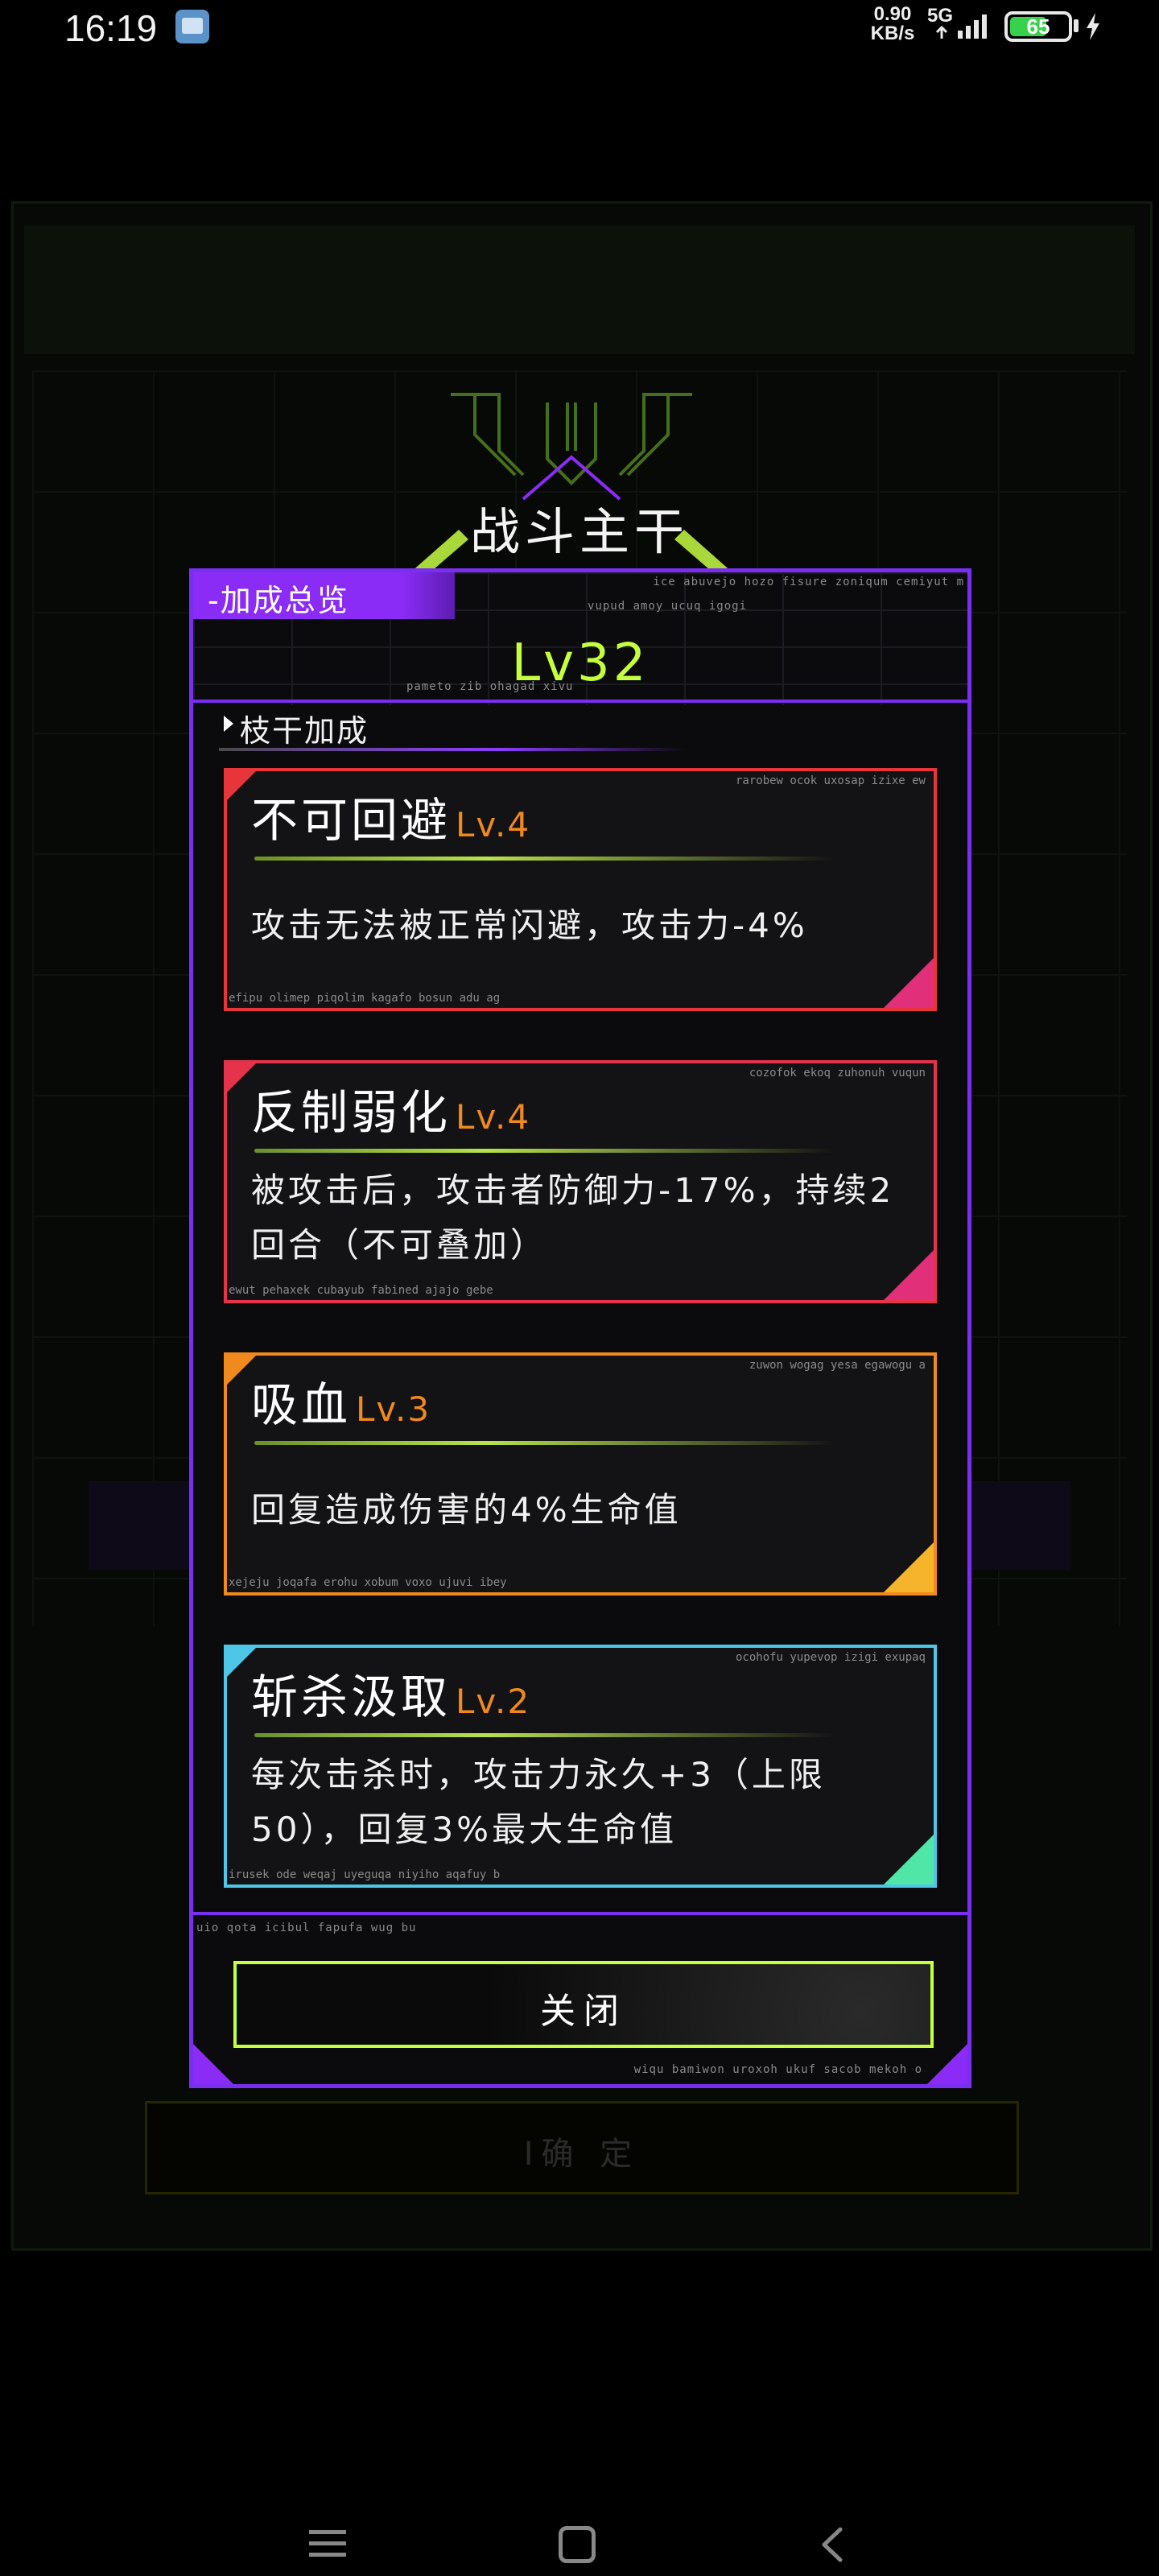  I want to click on background-confirm-label: Ι确 定, so click(582, 2154).